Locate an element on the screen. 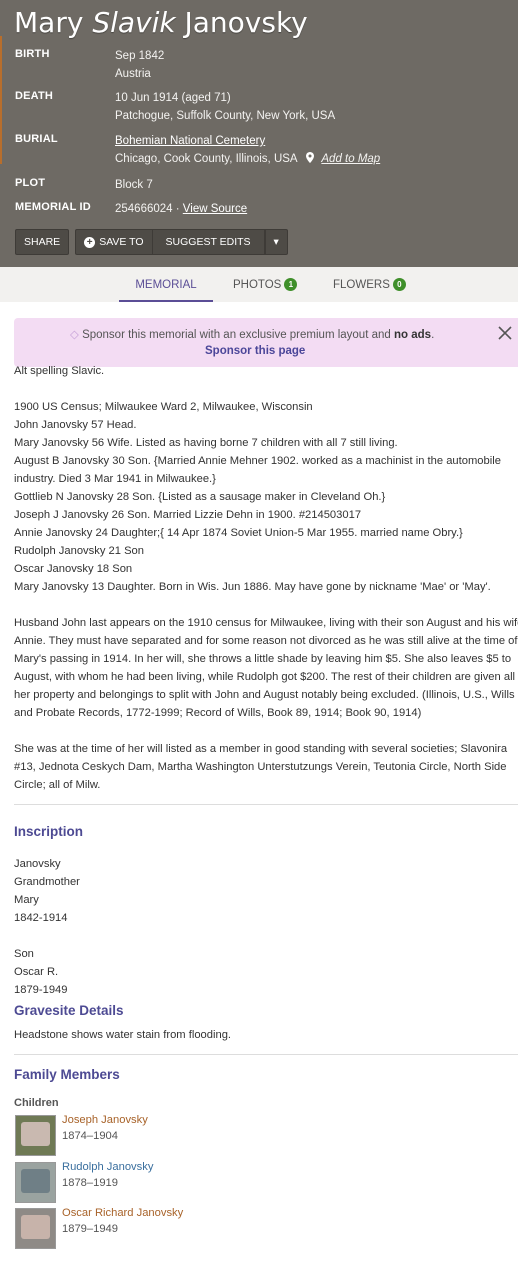 The width and height of the screenshot is (518, 1284). chevron-down-icon: ▾ is located at coordinates (276, 242).